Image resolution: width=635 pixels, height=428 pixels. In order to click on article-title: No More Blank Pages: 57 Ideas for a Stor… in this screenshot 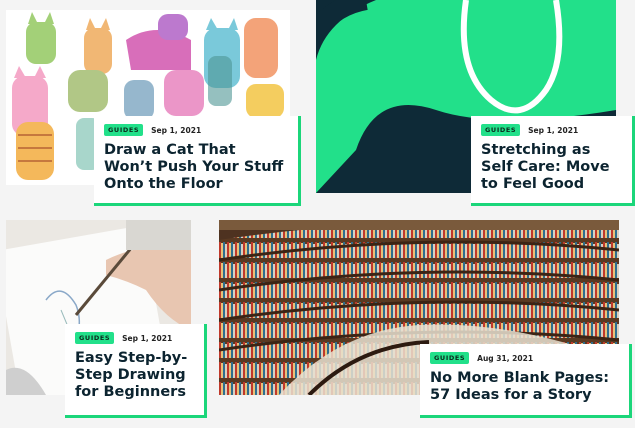, I will do `click(524, 387)`.